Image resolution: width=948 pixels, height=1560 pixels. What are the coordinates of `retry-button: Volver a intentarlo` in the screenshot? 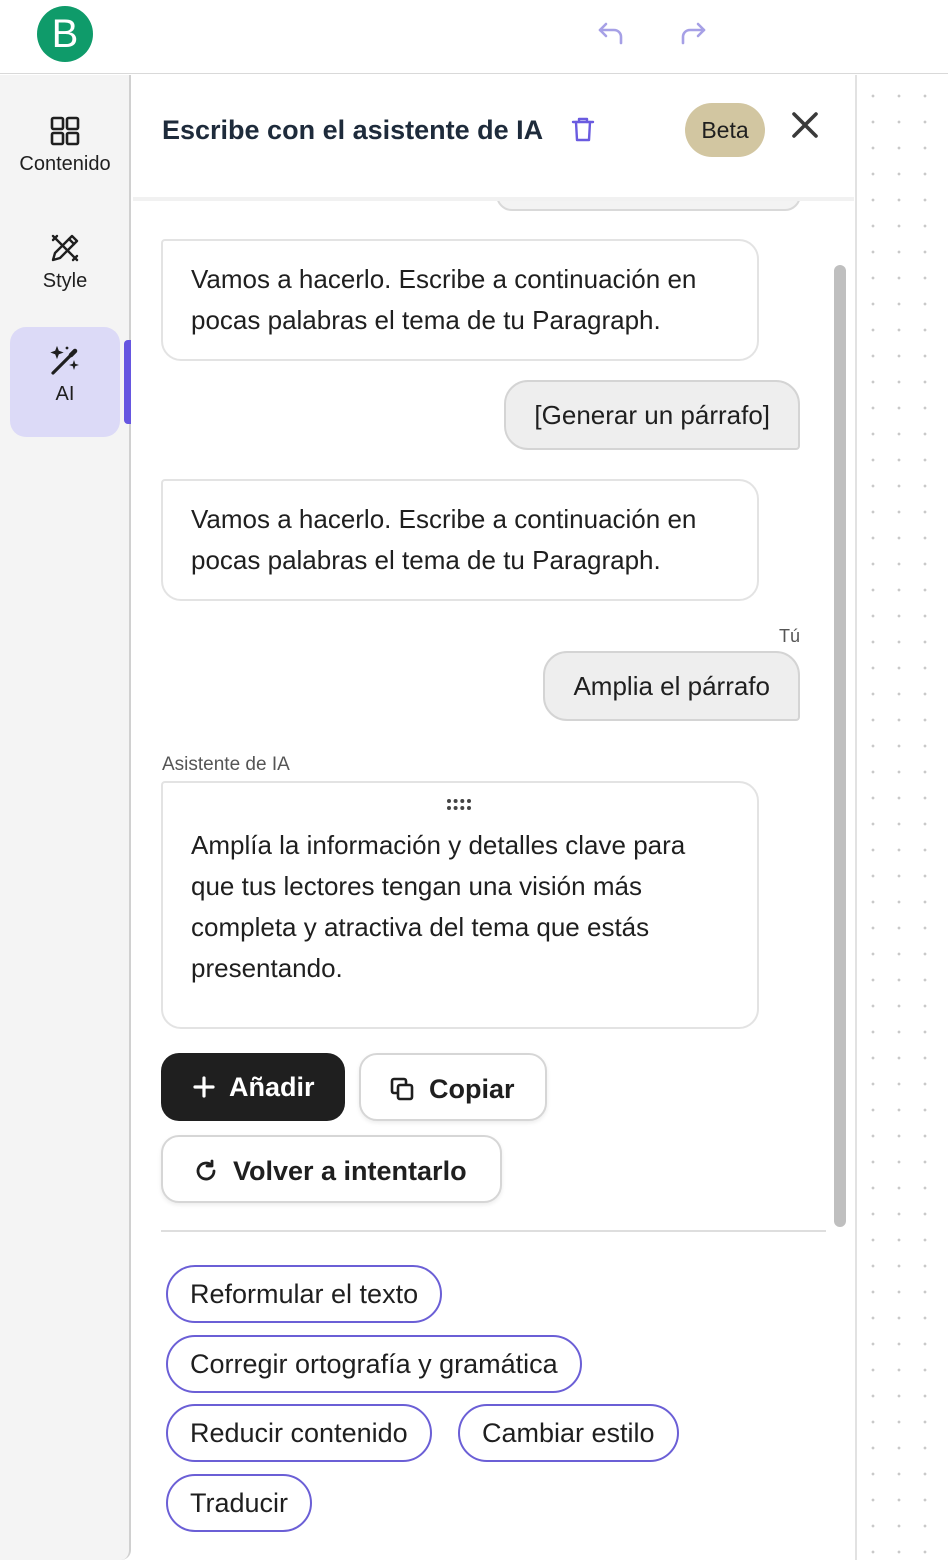 It's located at (331, 1169).